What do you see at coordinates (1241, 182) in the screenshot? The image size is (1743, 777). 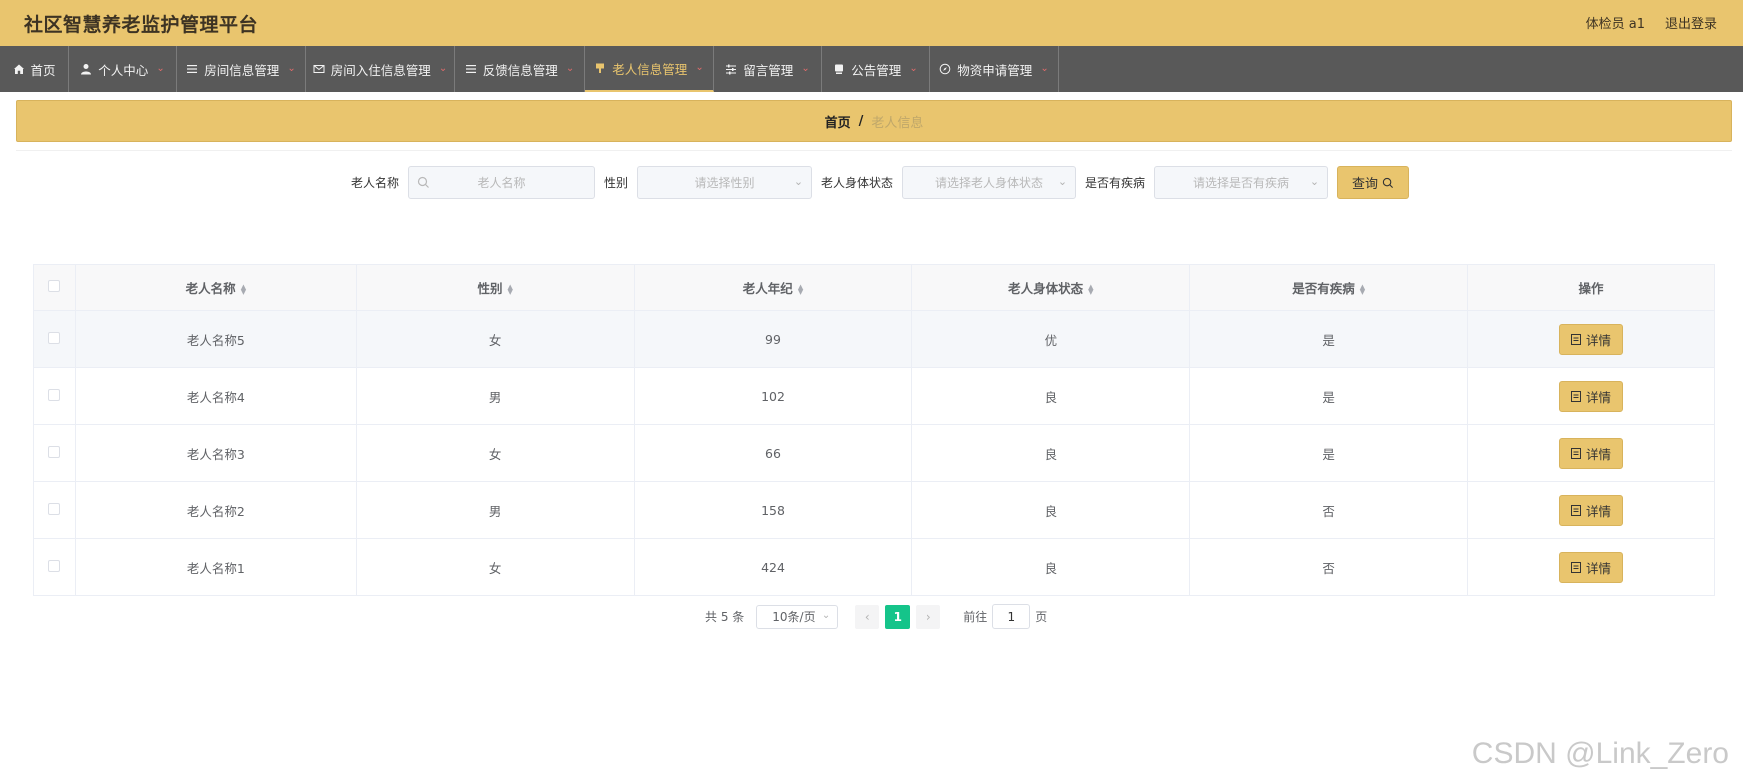 I see `disease-select: 请选择是否有疾病 ⌄` at bounding box center [1241, 182].